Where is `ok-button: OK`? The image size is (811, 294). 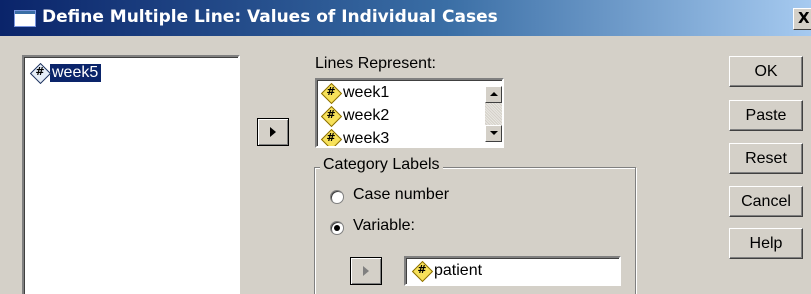
ok-button: OK is located at coordinates (766, 71).